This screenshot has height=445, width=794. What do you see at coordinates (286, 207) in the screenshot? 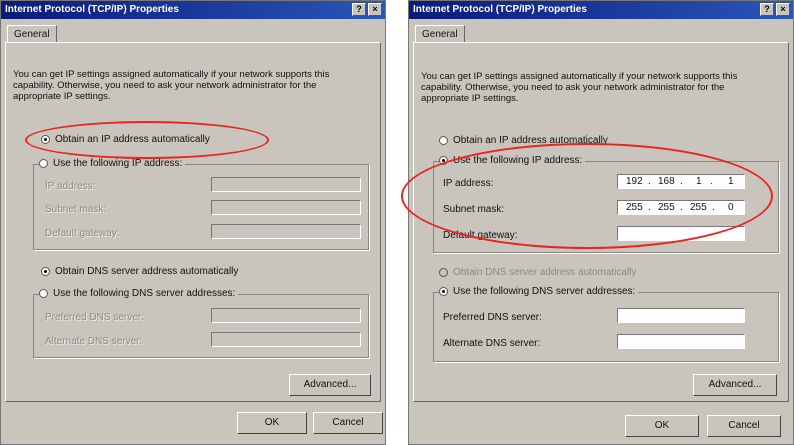
I see `subnet-mask-field` at bounding box center [286, 207].